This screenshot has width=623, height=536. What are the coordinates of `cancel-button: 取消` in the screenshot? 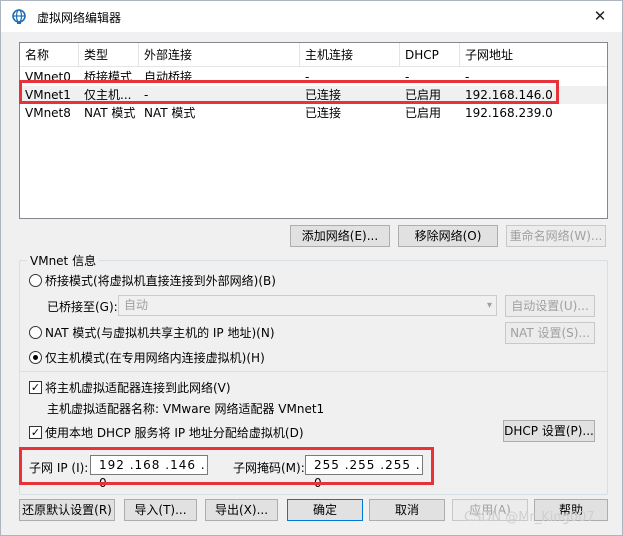 It's located at (407, 510).